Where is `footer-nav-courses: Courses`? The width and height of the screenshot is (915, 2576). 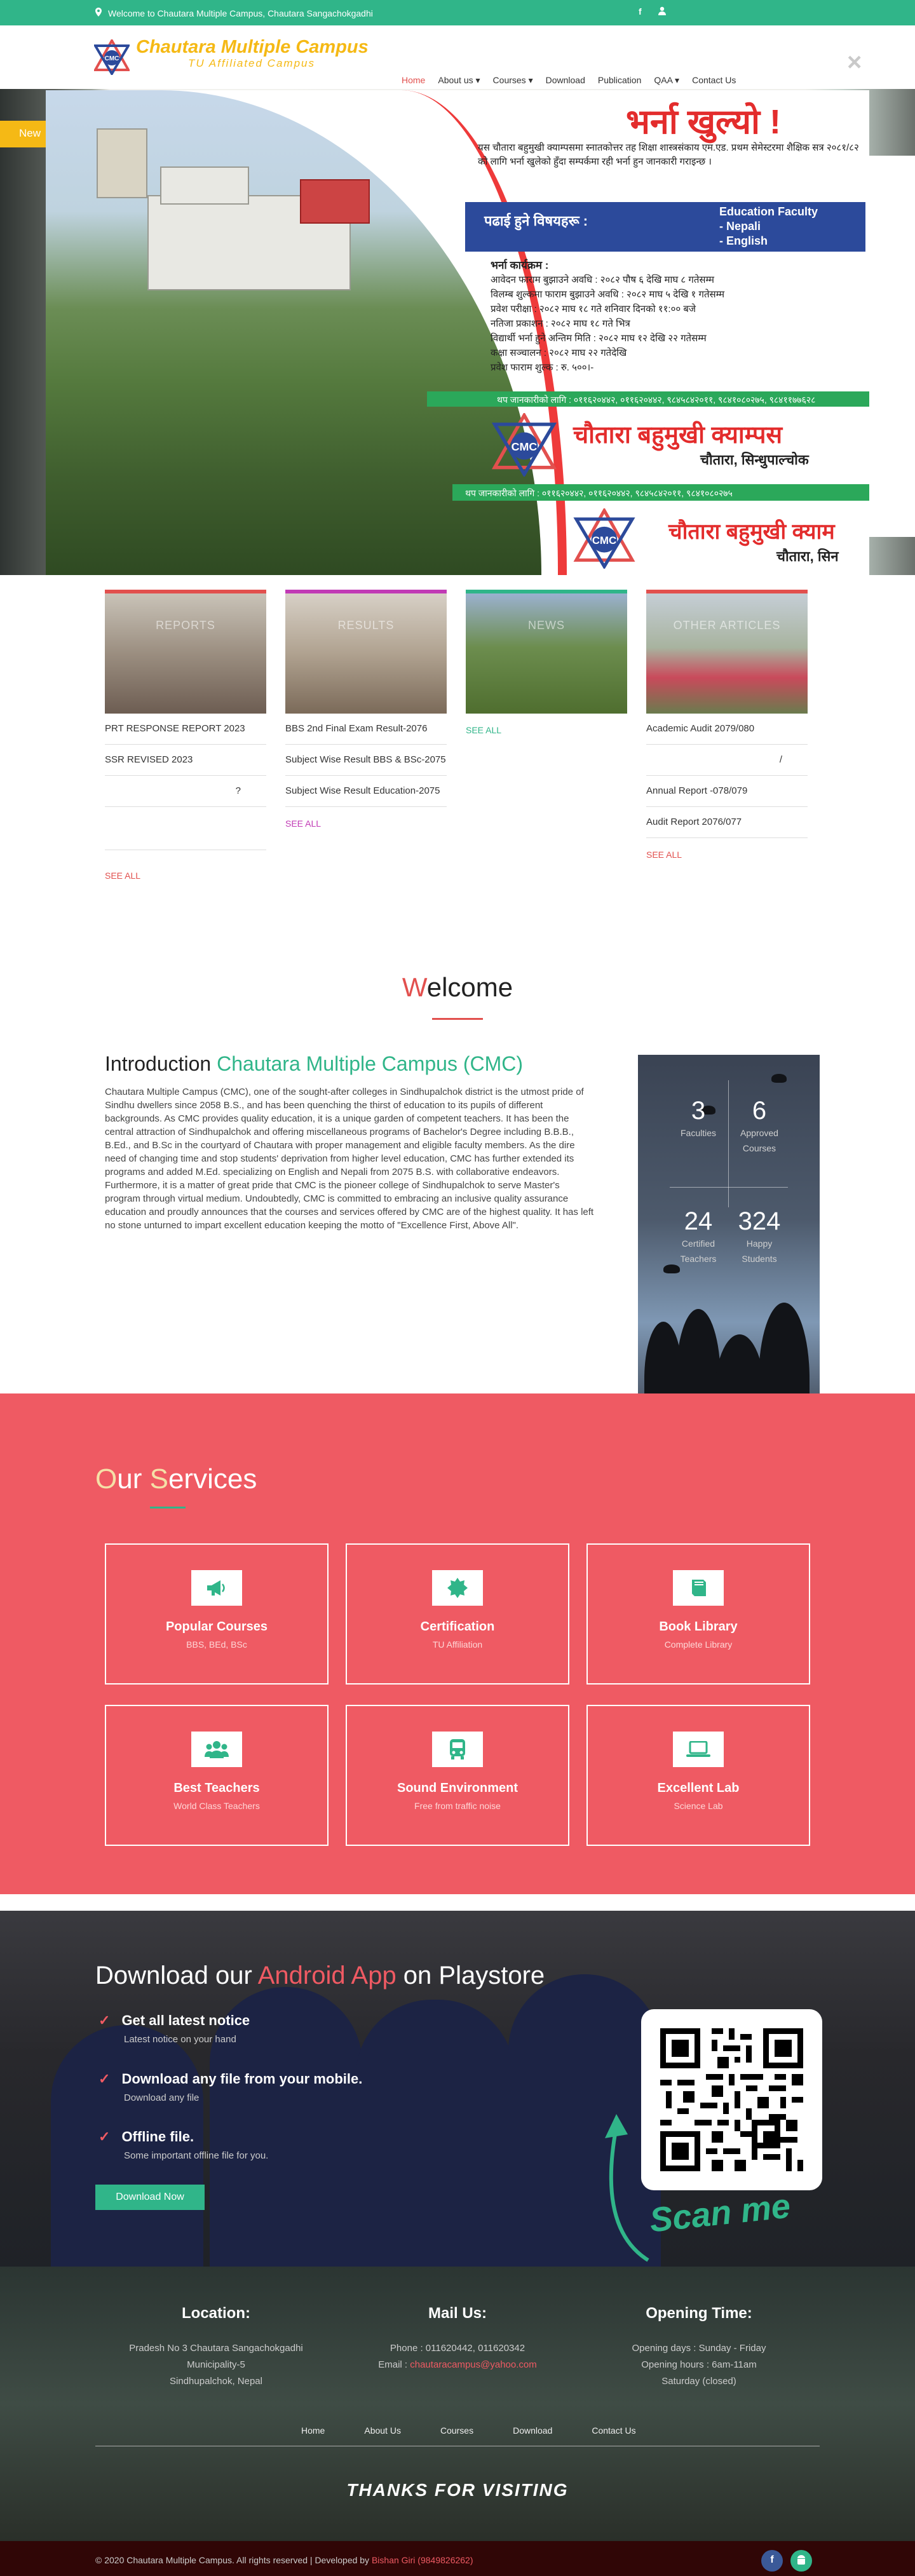 footer-nav-courses: Courses is located at coordinates (456, 2430).